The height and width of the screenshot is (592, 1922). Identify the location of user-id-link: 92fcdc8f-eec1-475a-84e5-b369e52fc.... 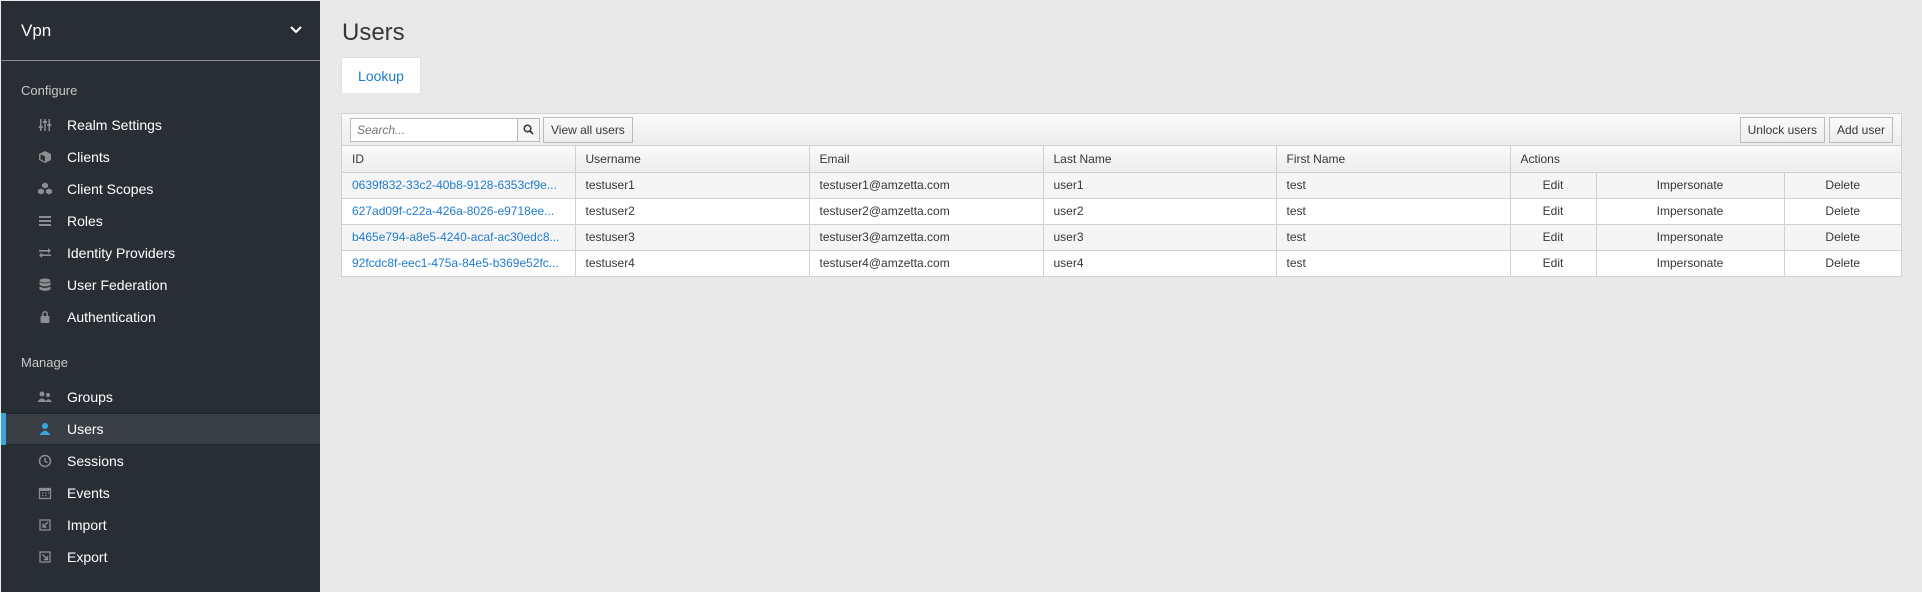
(459, 263).